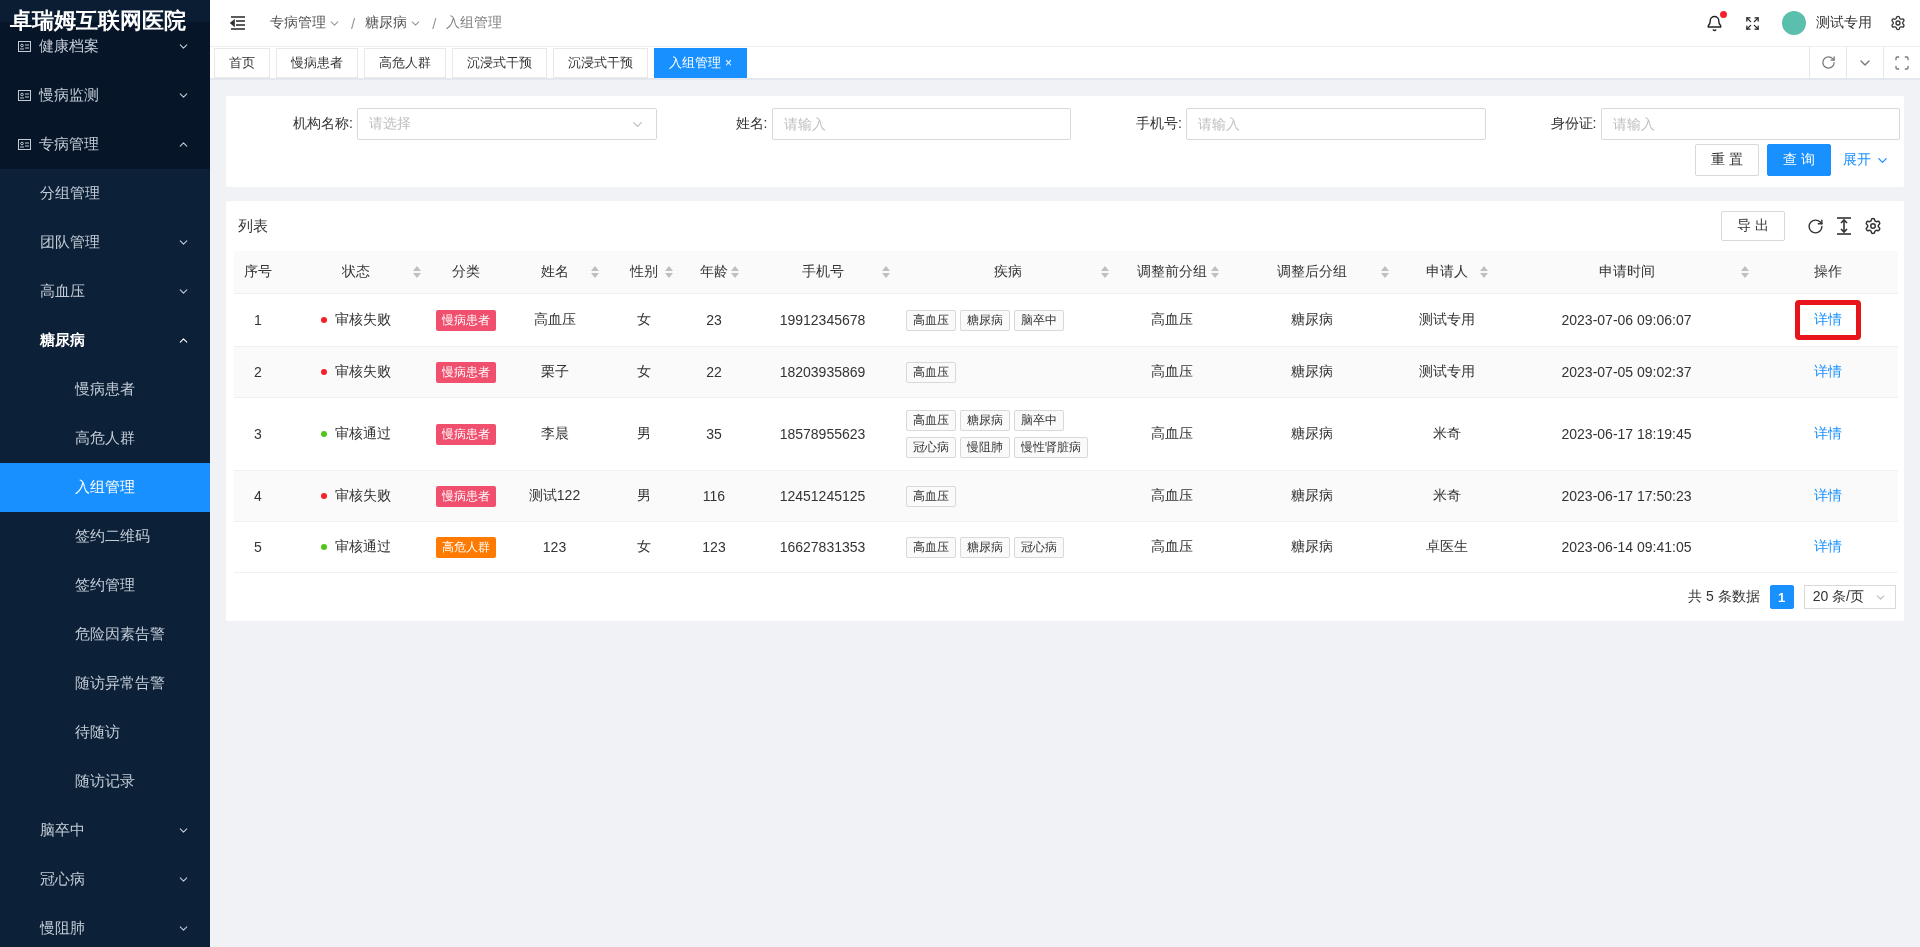  What do you see at coordinates (1573, 124) in the screenshot?
I see `field-label: 身份证:` at bounding box center [1573, 124].